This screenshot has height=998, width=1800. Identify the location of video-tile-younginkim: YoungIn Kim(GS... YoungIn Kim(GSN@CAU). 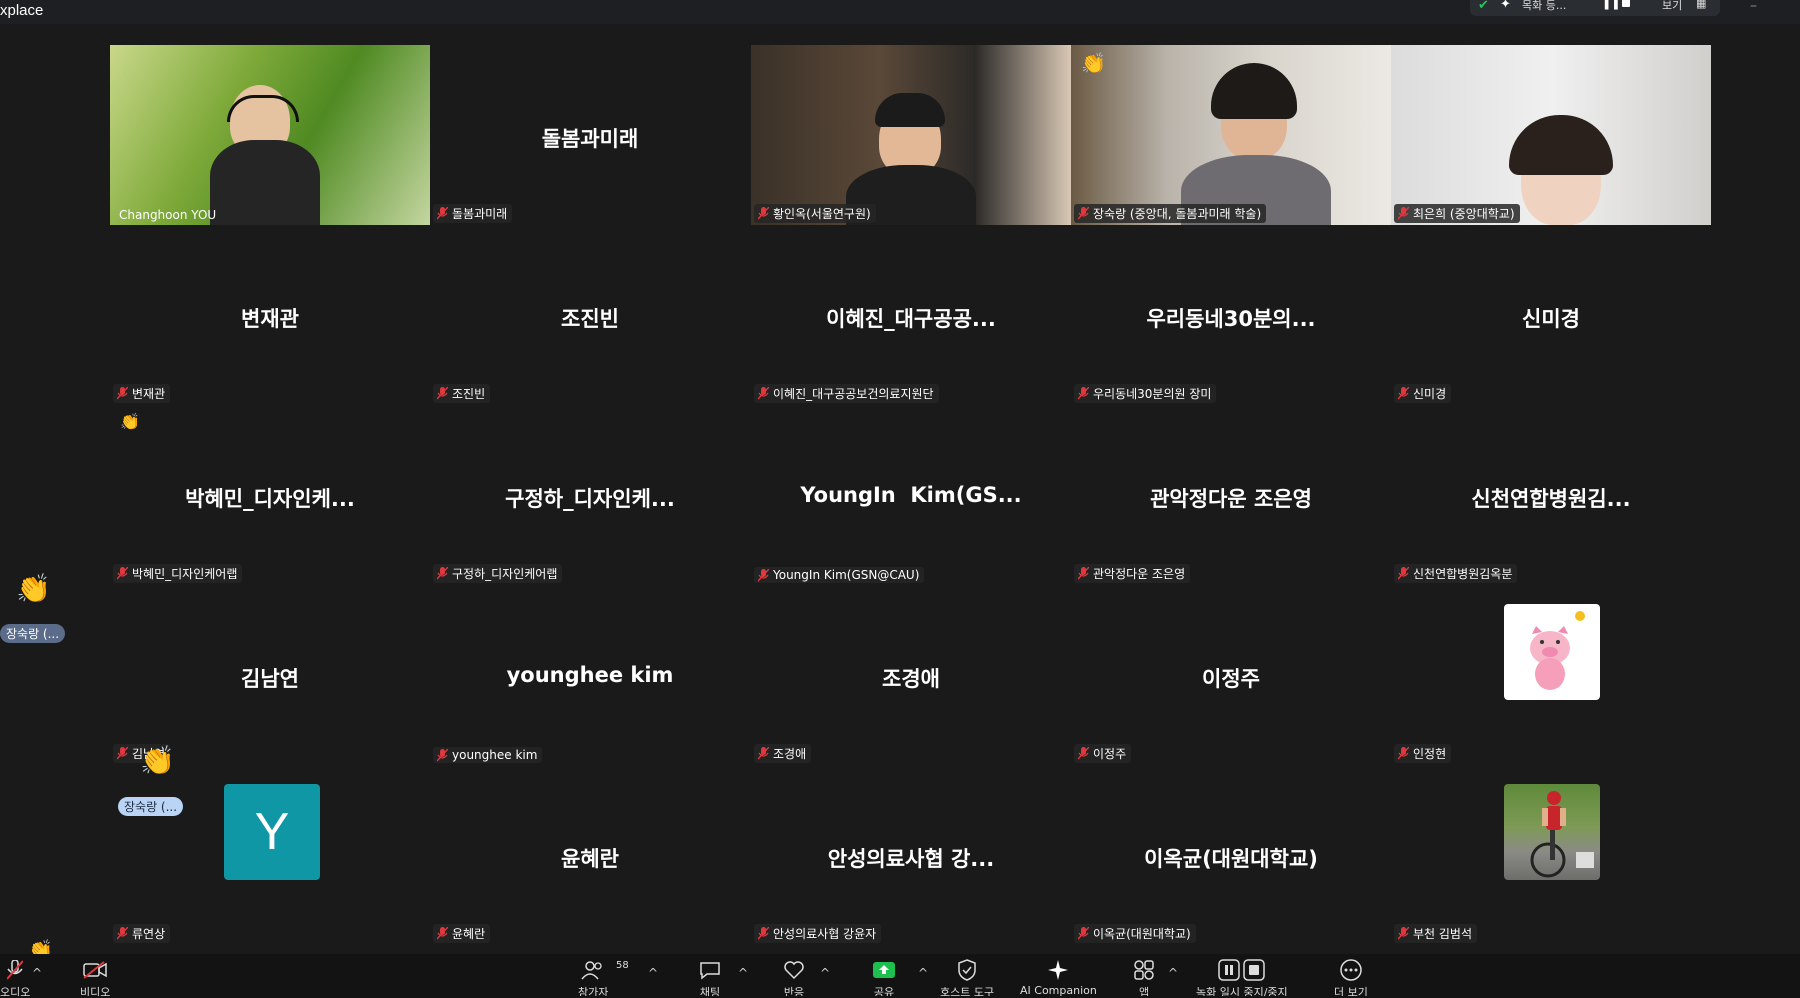
(911, 495).